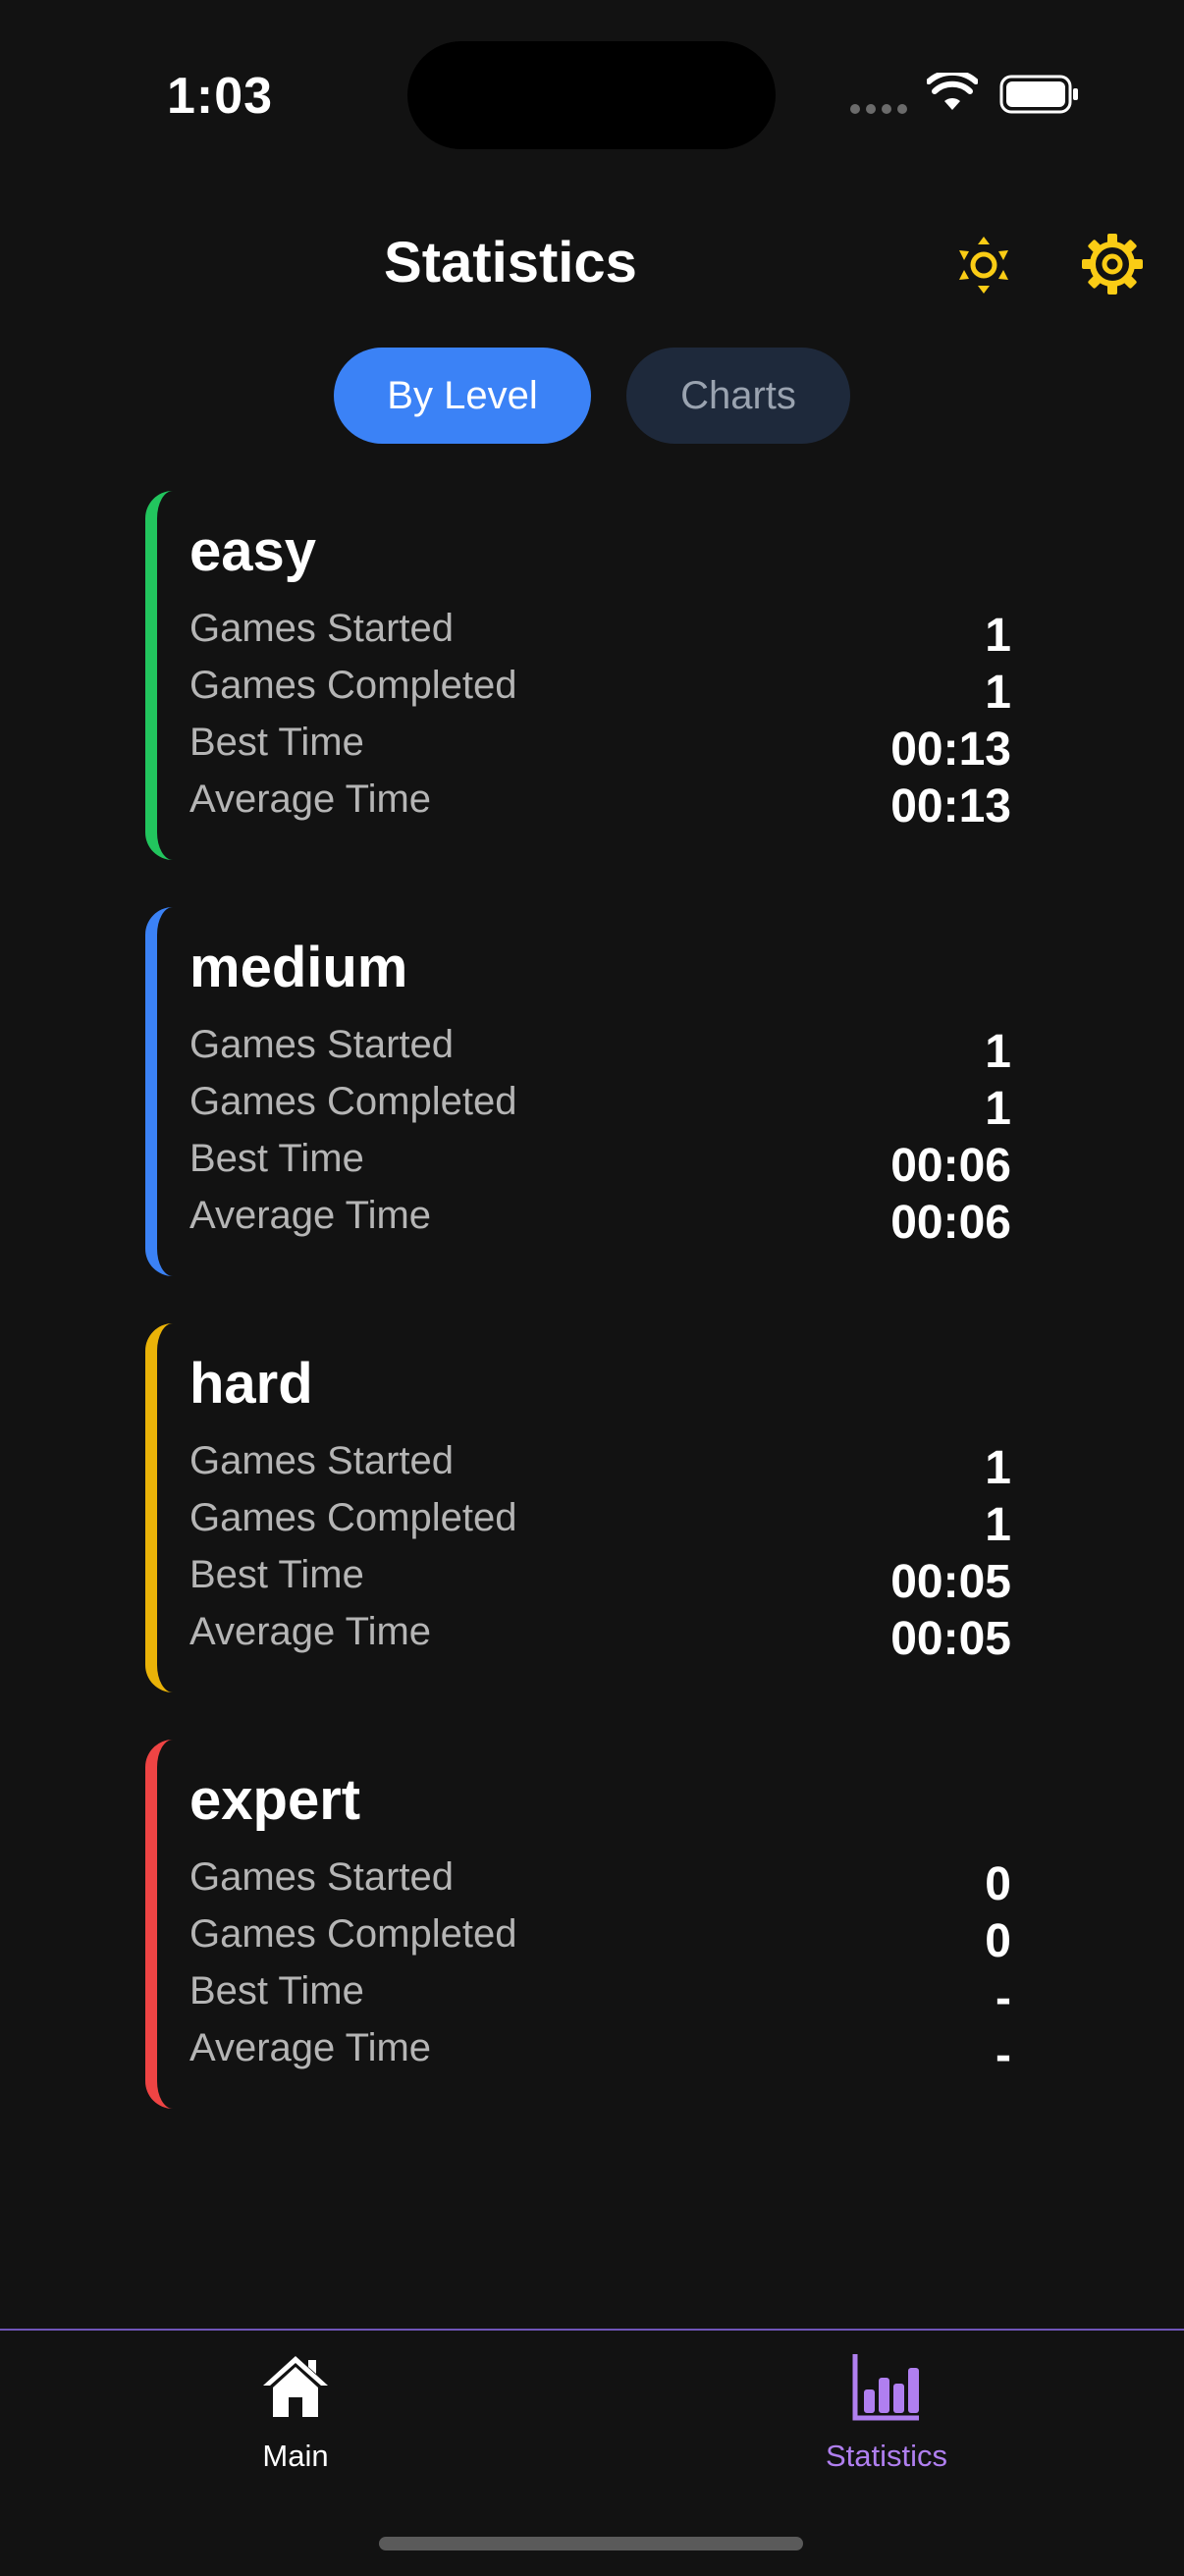 The image size is (1184, 2576). What do you see at coordinates (600, 1165) in the screenshot?
I see `stat-row-best-time: Best Time 00:06` at bounding box center [600, 1165].